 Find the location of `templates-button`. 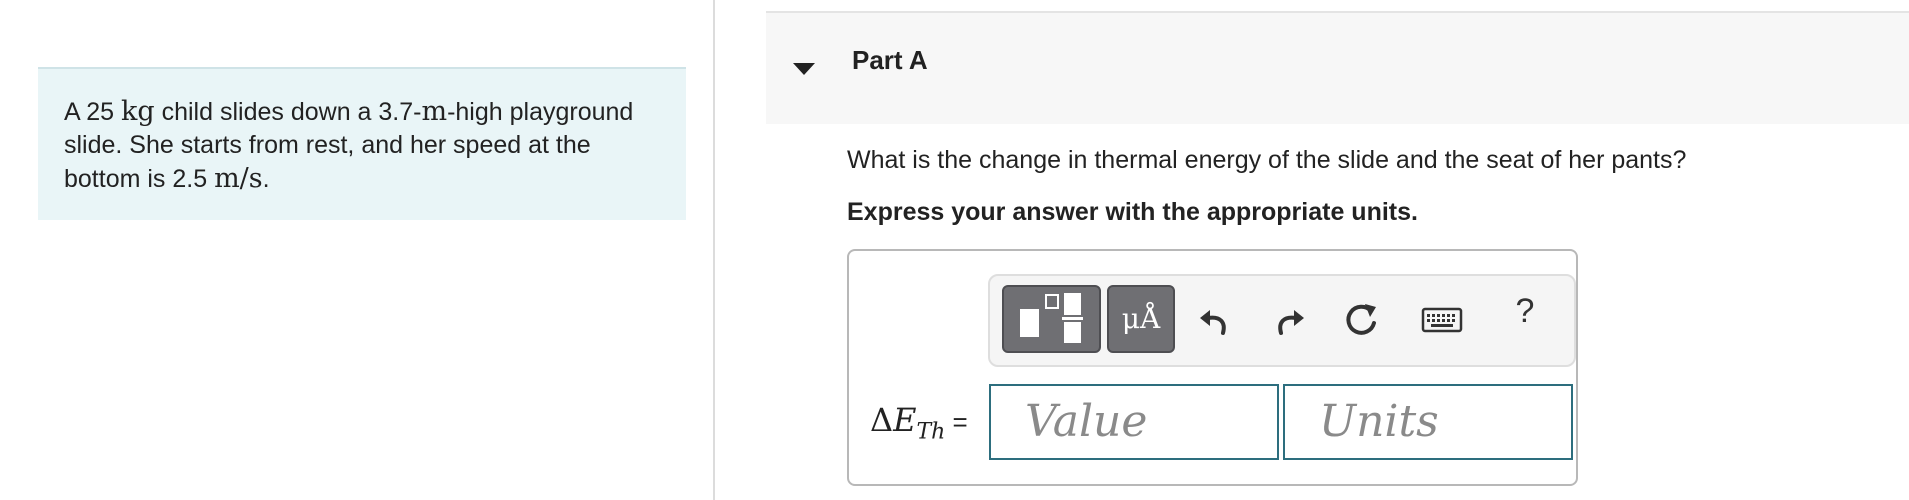

templates-button is located at coordinates (1051, 319).